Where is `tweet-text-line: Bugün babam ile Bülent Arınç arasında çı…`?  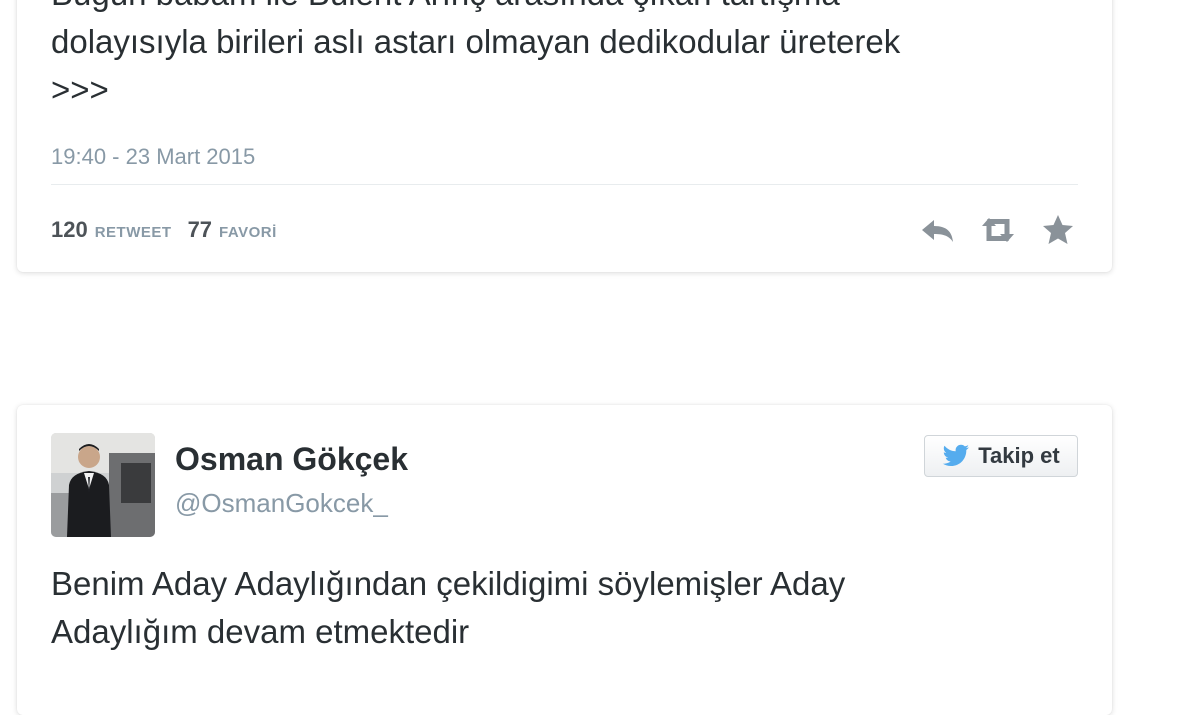
tweet-text-line: Bugün babam ile Bülent Arınç arasında çı… is located at coordinates (566, 9).